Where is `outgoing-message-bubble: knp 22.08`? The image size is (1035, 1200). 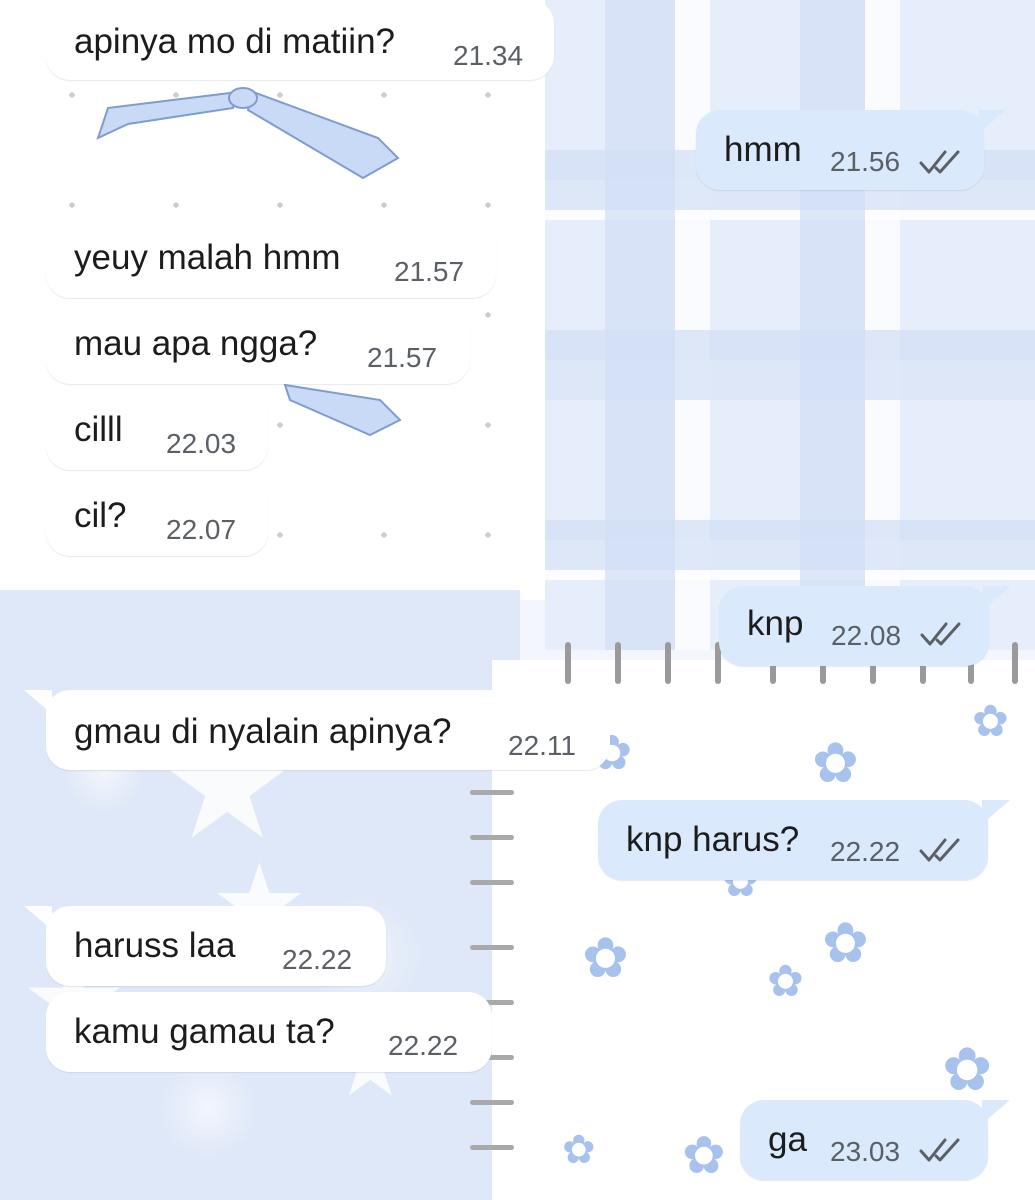
outgoing-message-bubble: knp 22.08 is located at coordinates (865, 626).